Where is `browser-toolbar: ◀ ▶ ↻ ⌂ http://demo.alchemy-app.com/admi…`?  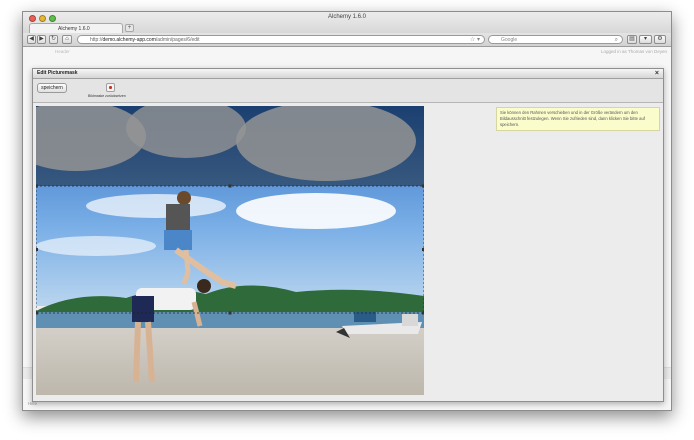 browser-toolbar: ◀ ▶ ↻ ⌂ http://demo.alchemy-app.com/admi… is located at coordinates (347, 40).